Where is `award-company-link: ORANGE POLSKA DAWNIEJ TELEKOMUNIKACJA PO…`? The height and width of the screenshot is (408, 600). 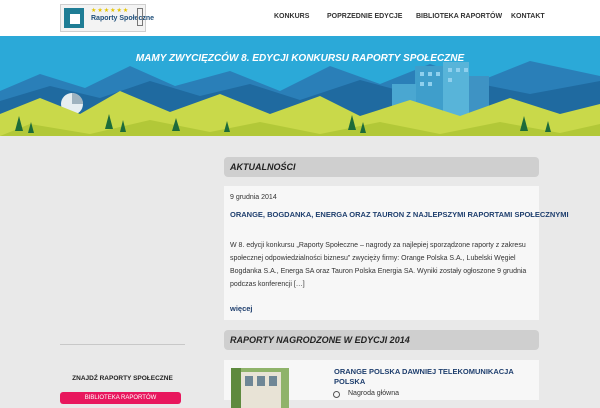
award-company-link: ORANGE POLSKA DAWNIEJ TELEKOMUNIKACJA PO… is located at coordinates (424, 377).